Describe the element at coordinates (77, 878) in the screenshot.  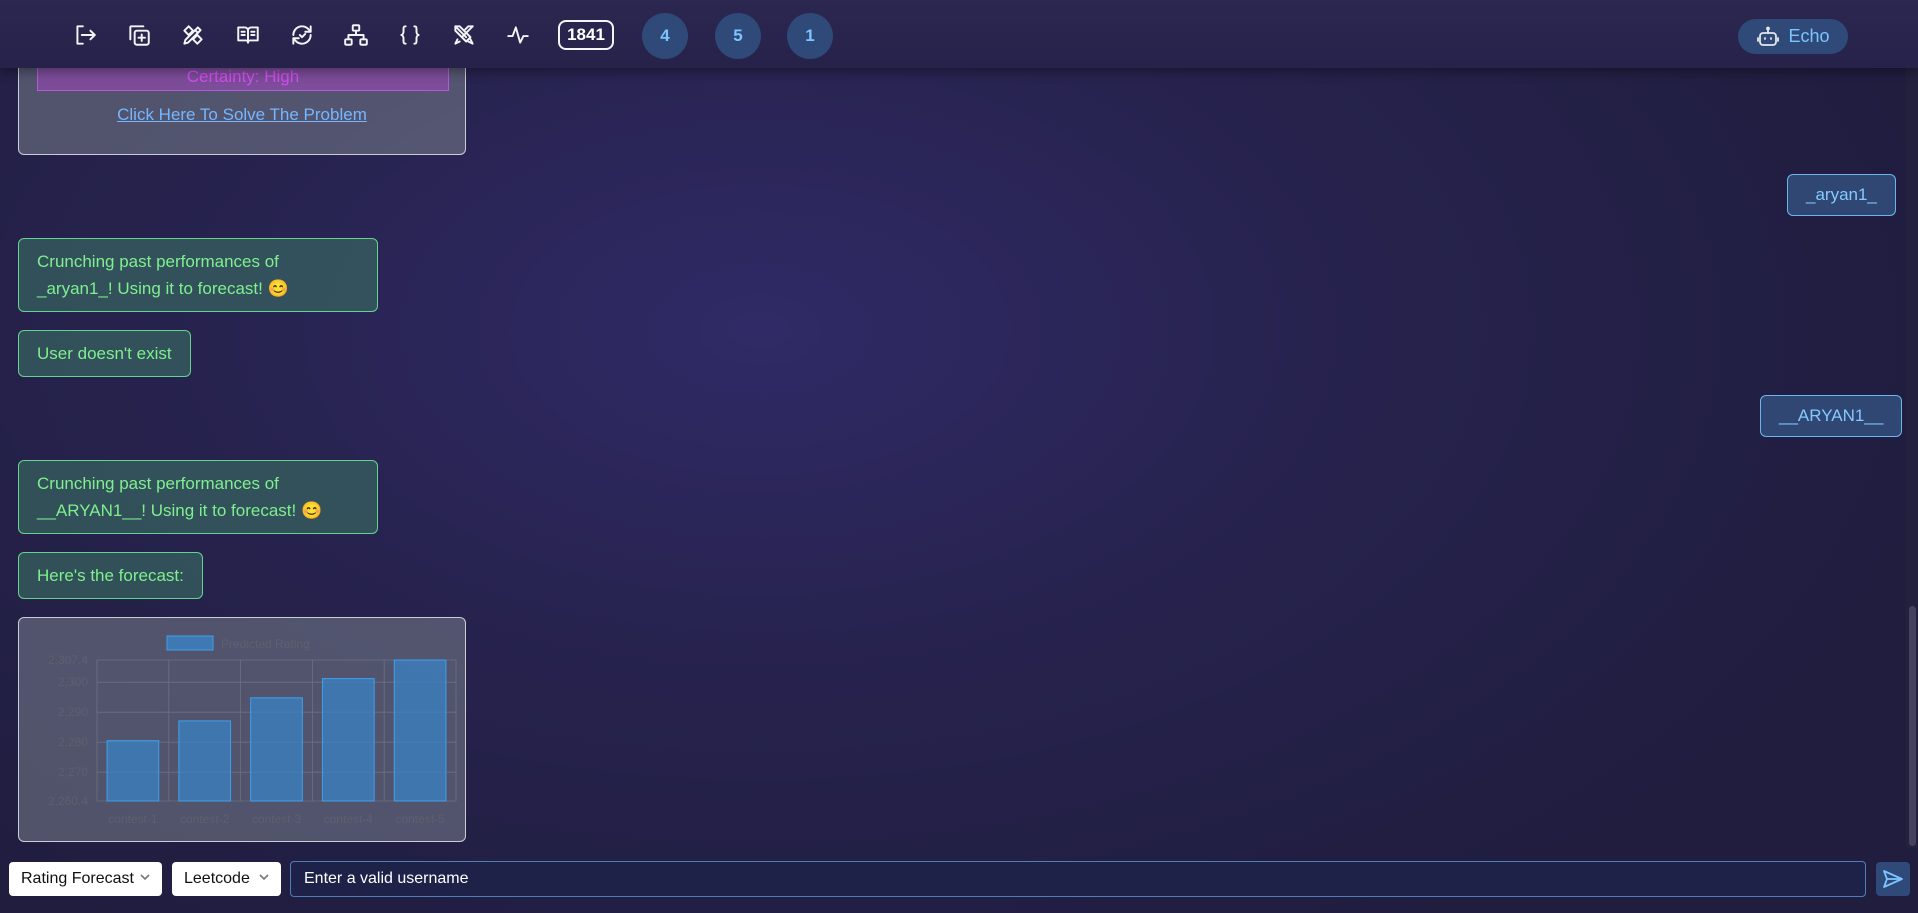
I see `mode-select-value: Rating Forecast` at that location.